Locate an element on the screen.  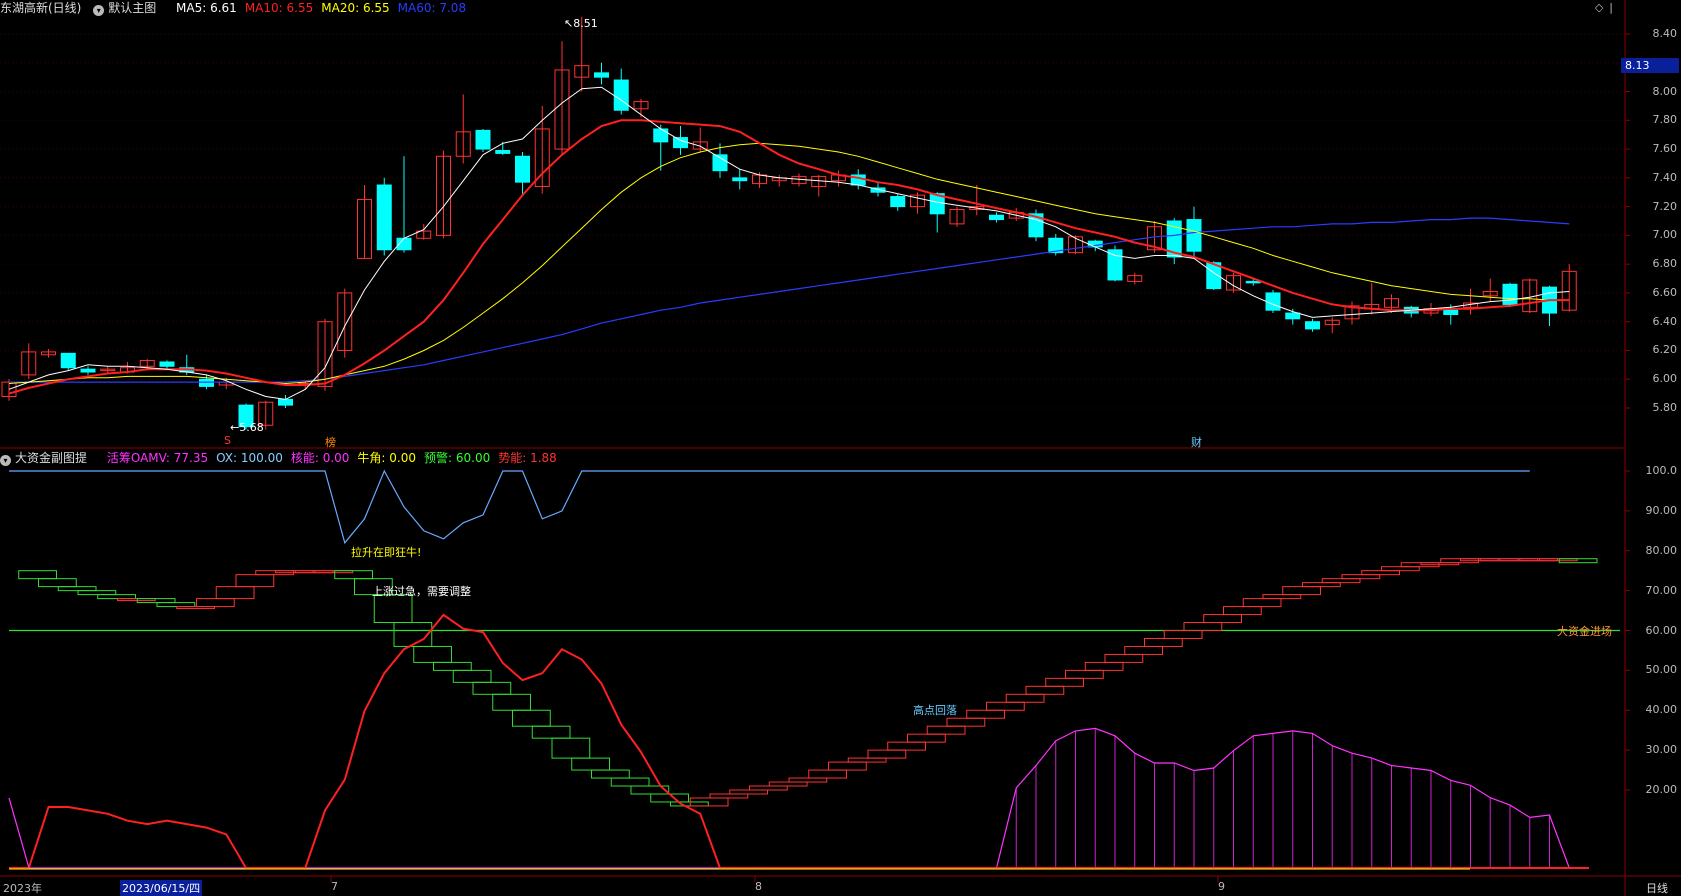
sub-label-2: 核能: 0.00 is located at coordinates (320, 458).